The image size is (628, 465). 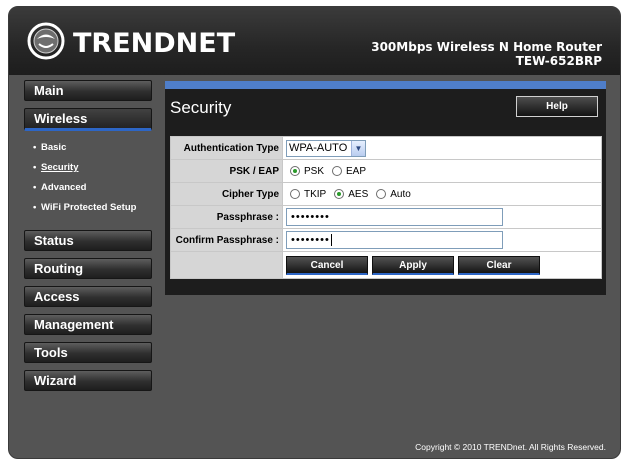 What do you see at coordinates (88, 324) in the screenshot?
I see `nav-management: Management` at bounding box center [88, 324].